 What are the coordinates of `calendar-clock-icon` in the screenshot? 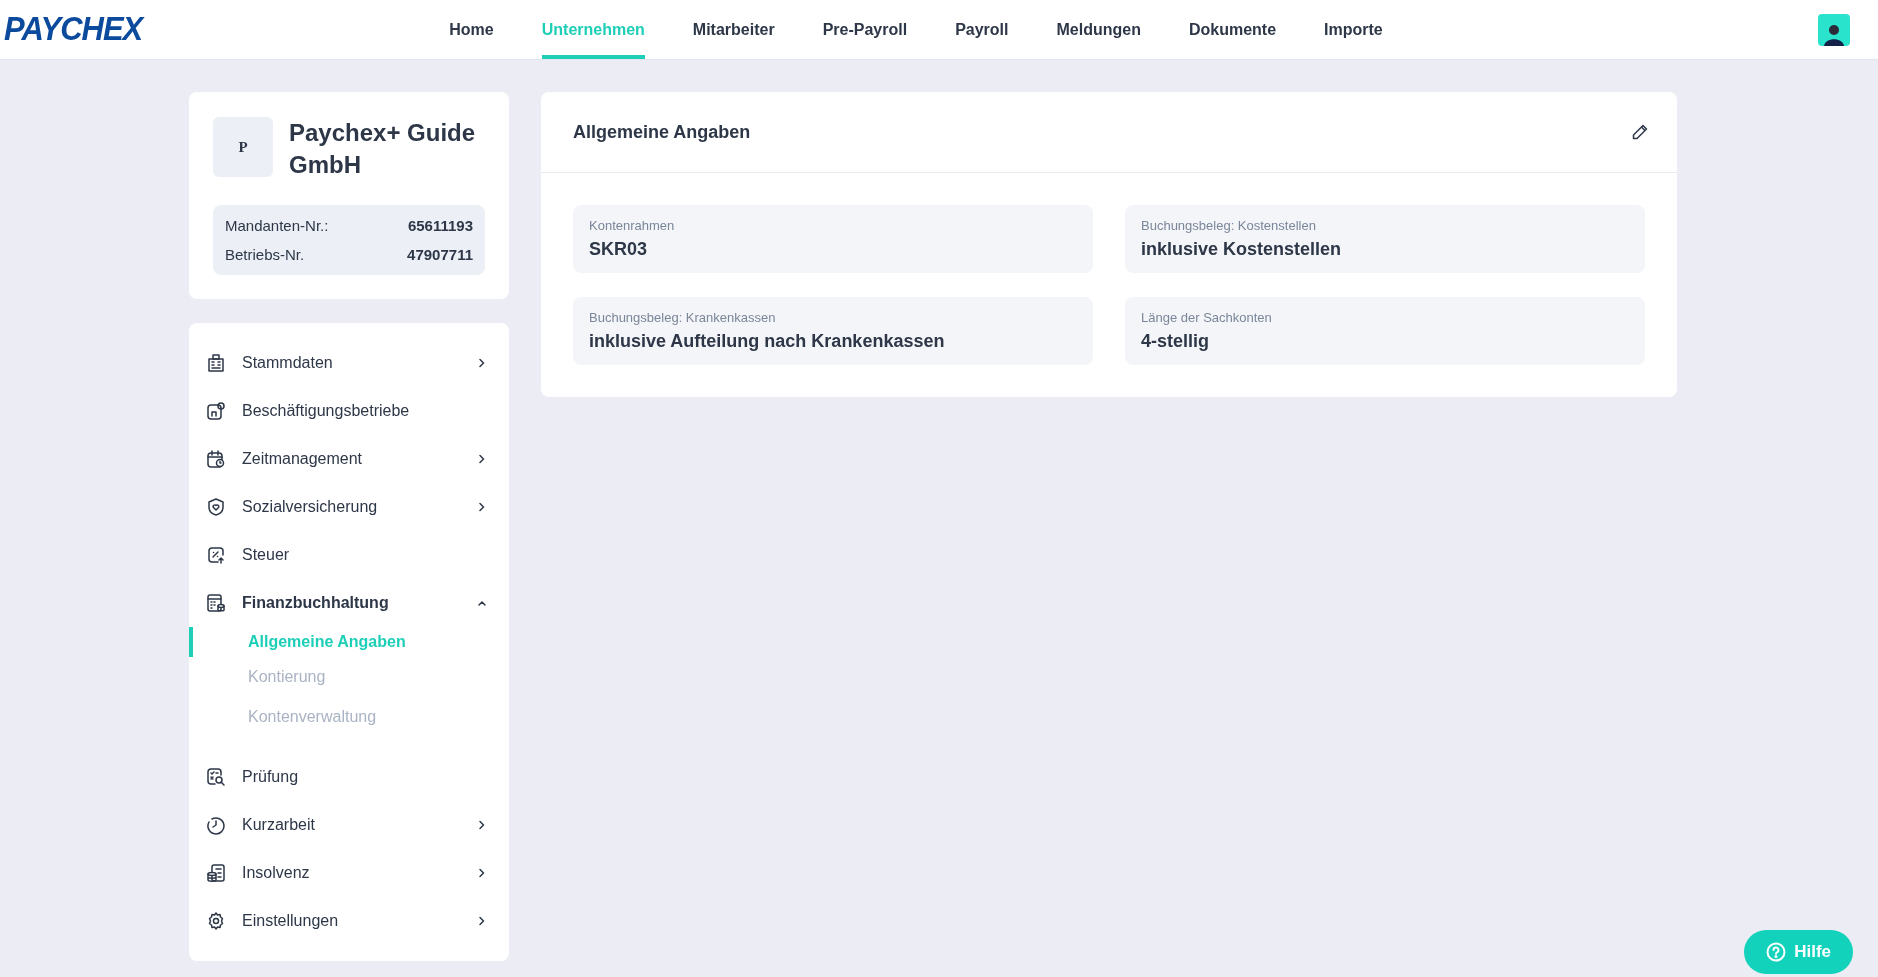 It's located at (216, 459).